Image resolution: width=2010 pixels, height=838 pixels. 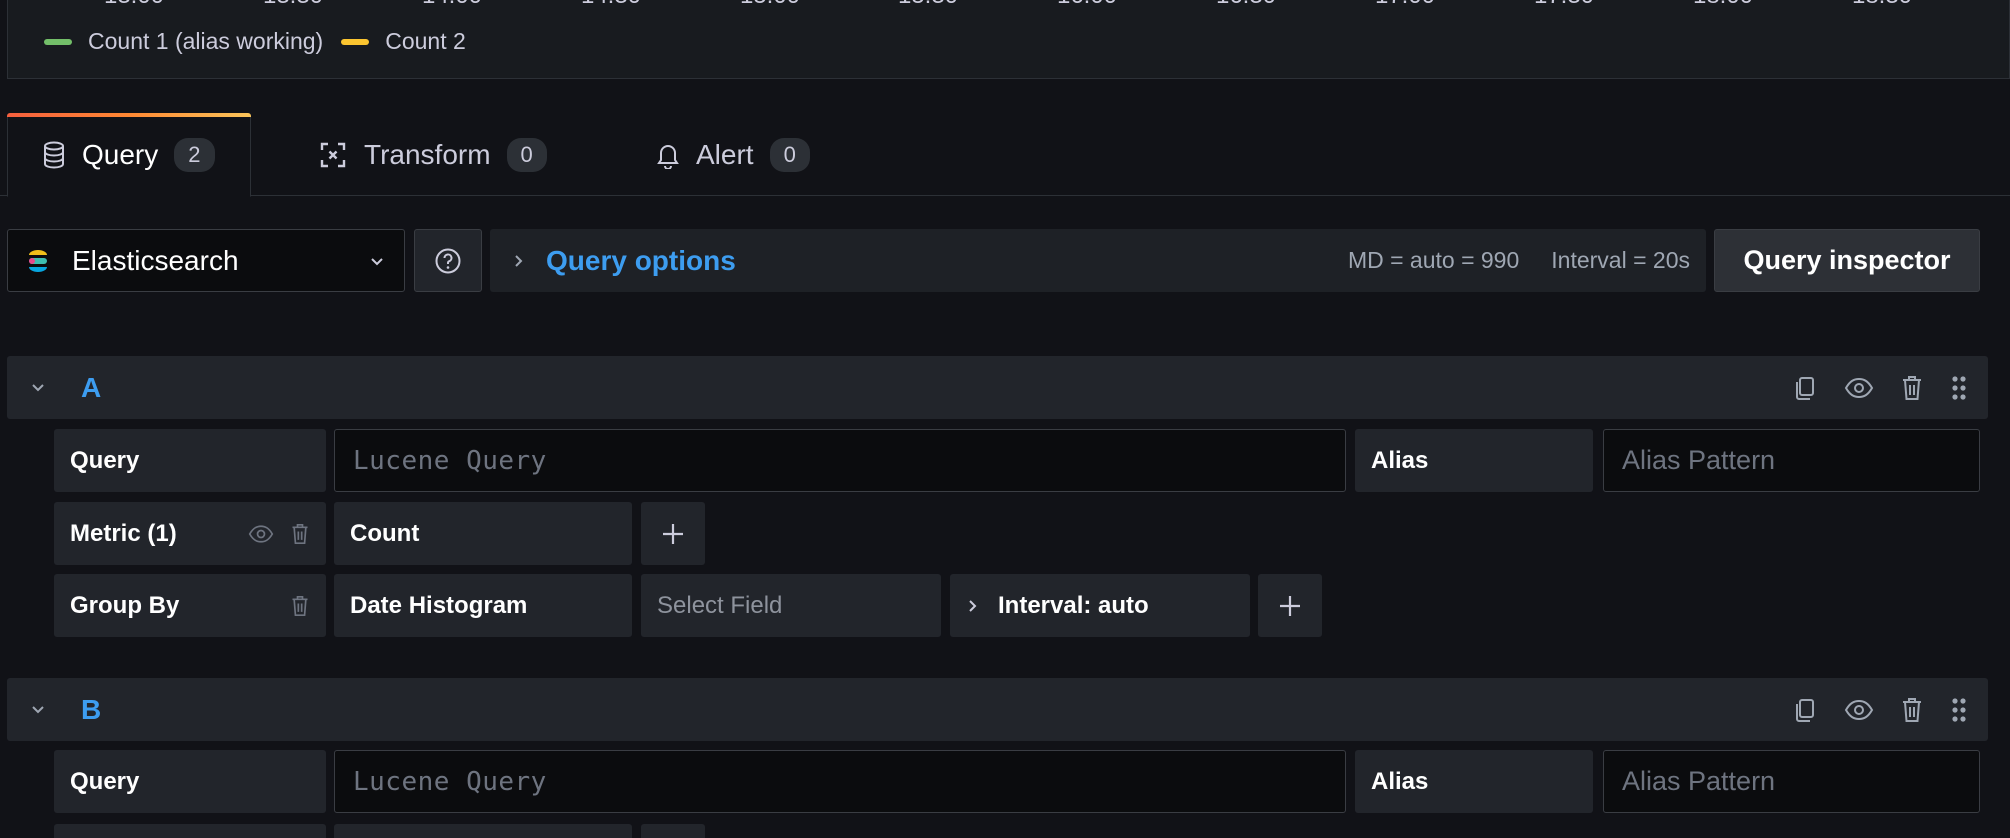 I want to click on x-tick: 15:30, so click(x=928, y=5).